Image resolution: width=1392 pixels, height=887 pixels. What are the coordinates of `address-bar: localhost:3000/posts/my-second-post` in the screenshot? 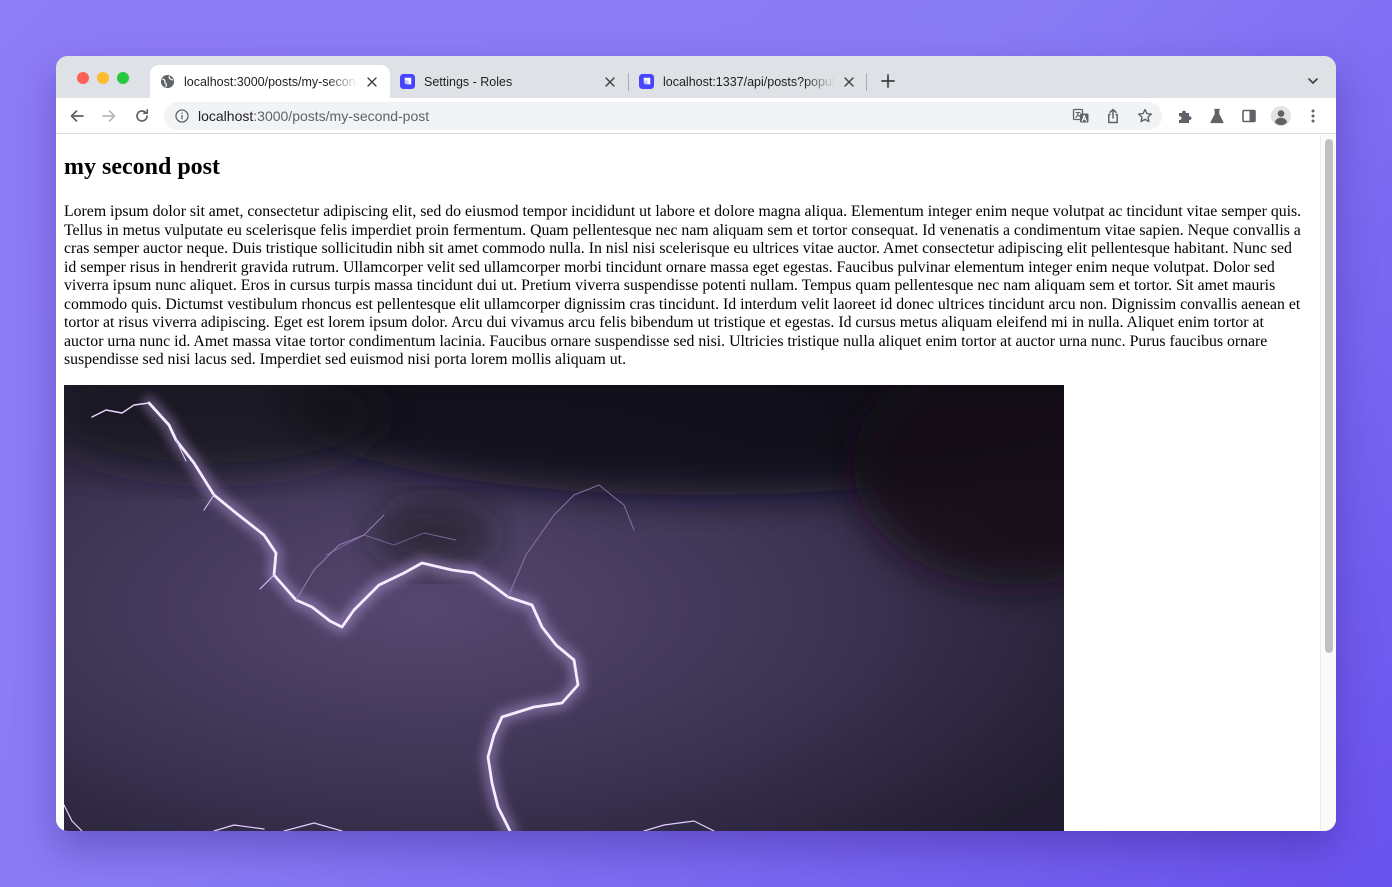 It's located at (663, 116).